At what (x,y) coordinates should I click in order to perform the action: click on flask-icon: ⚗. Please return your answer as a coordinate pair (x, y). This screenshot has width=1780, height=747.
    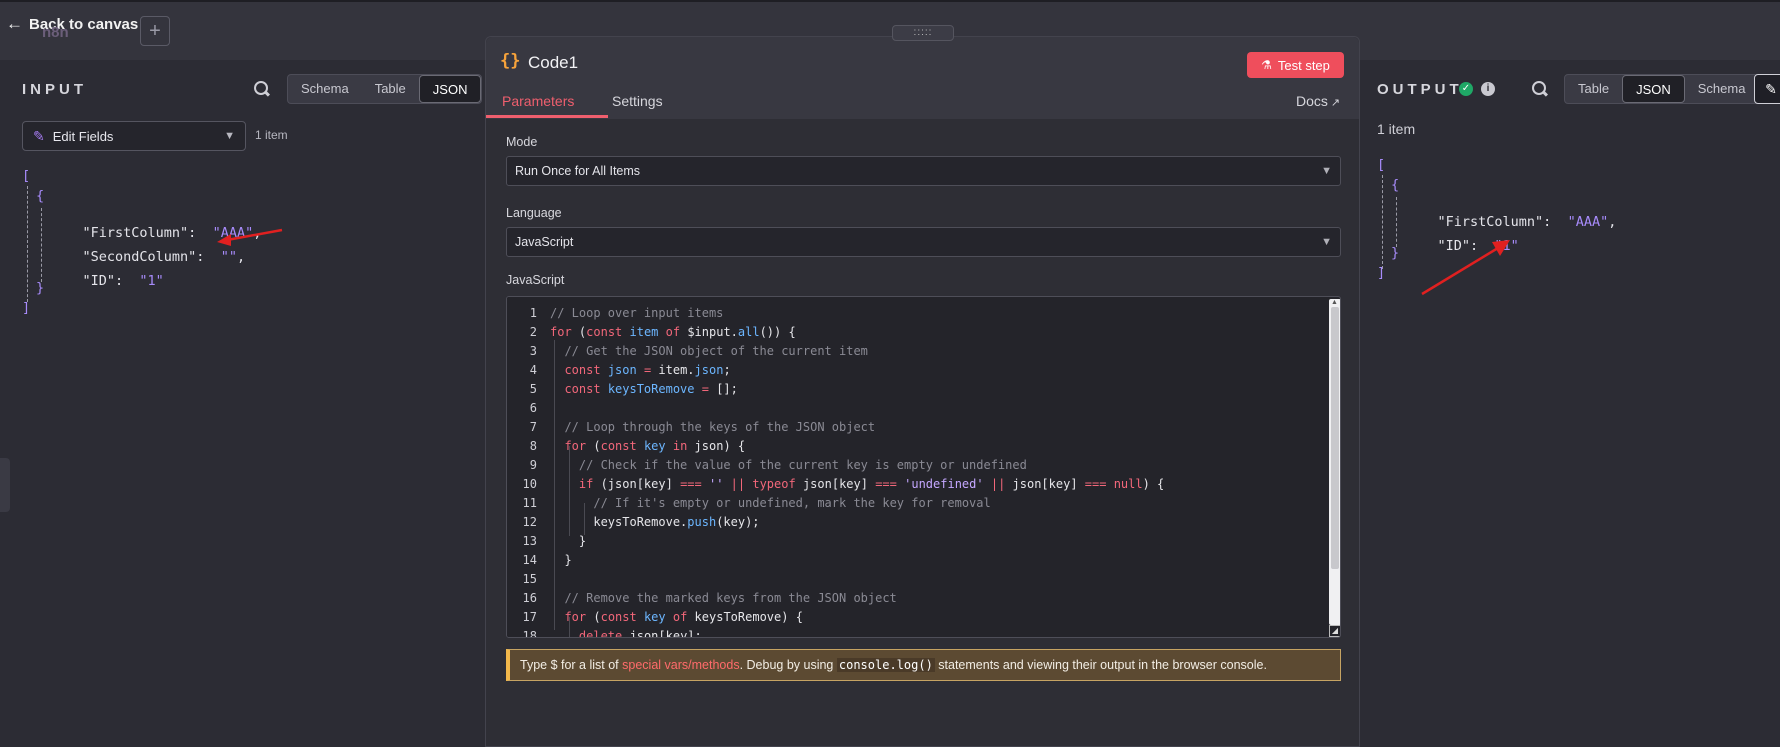
    Looking at the image, I should click on (1266, 65).